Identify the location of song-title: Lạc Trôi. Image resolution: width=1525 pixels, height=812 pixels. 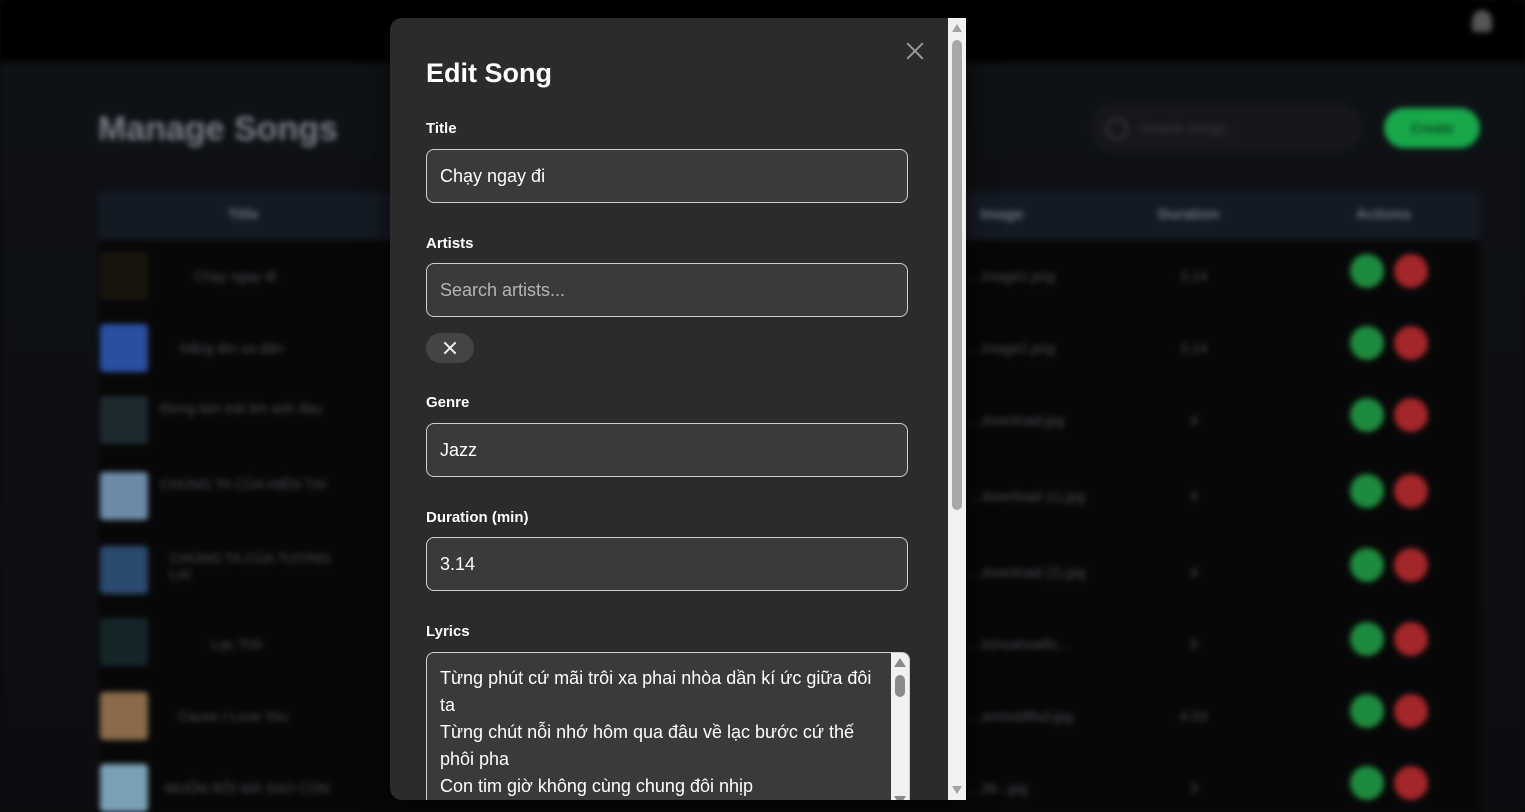
(237, 644).